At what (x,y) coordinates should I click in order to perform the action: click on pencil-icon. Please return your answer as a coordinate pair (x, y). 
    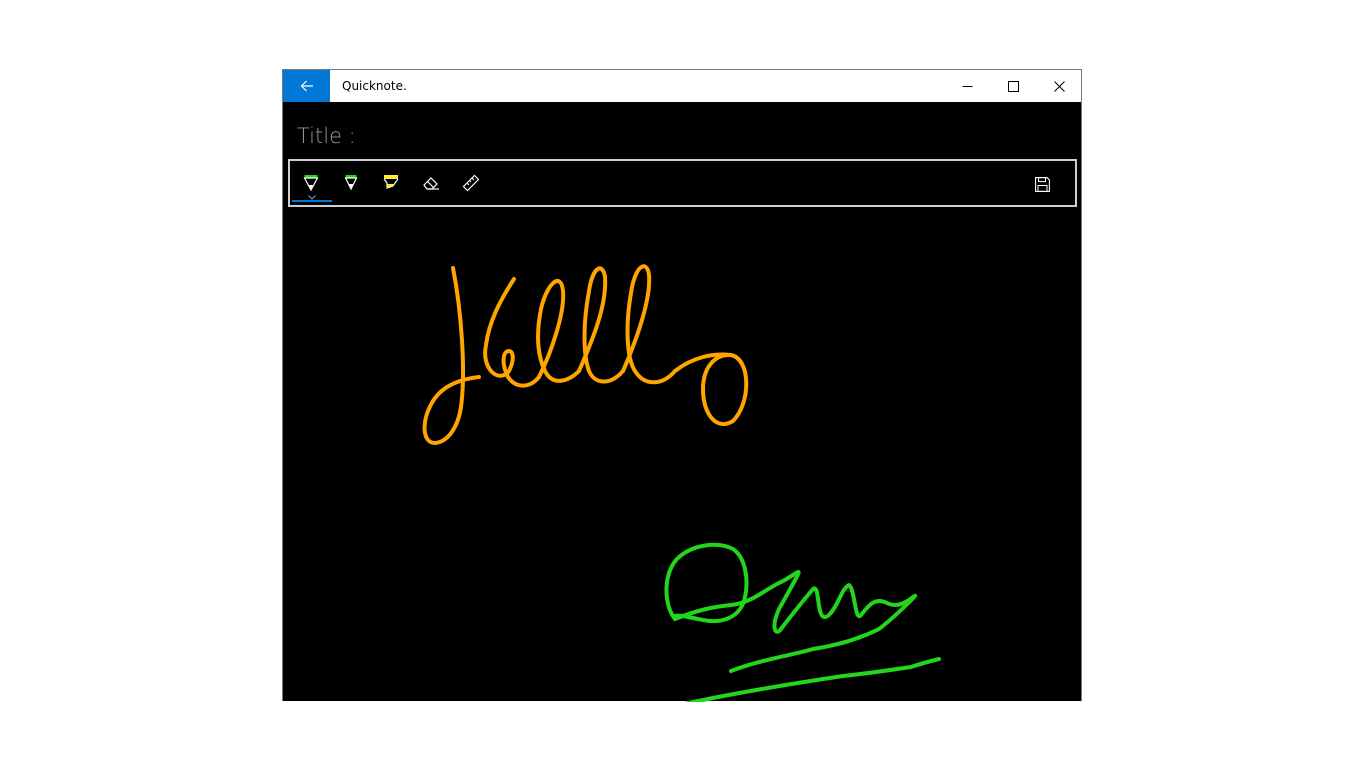
    Looking at the image, I should click on (351, 183).